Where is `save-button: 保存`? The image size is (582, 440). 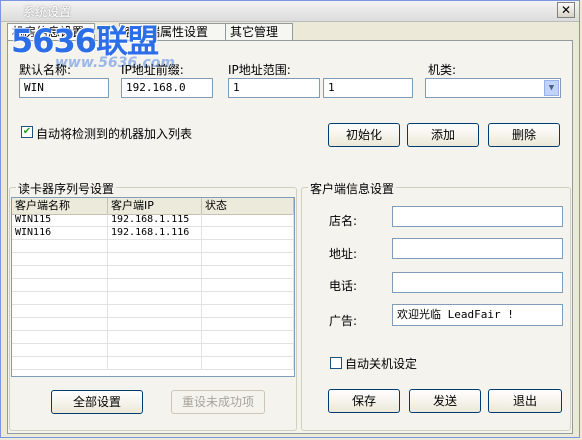
save-button: 保存 is located at coordinates (364, 401).